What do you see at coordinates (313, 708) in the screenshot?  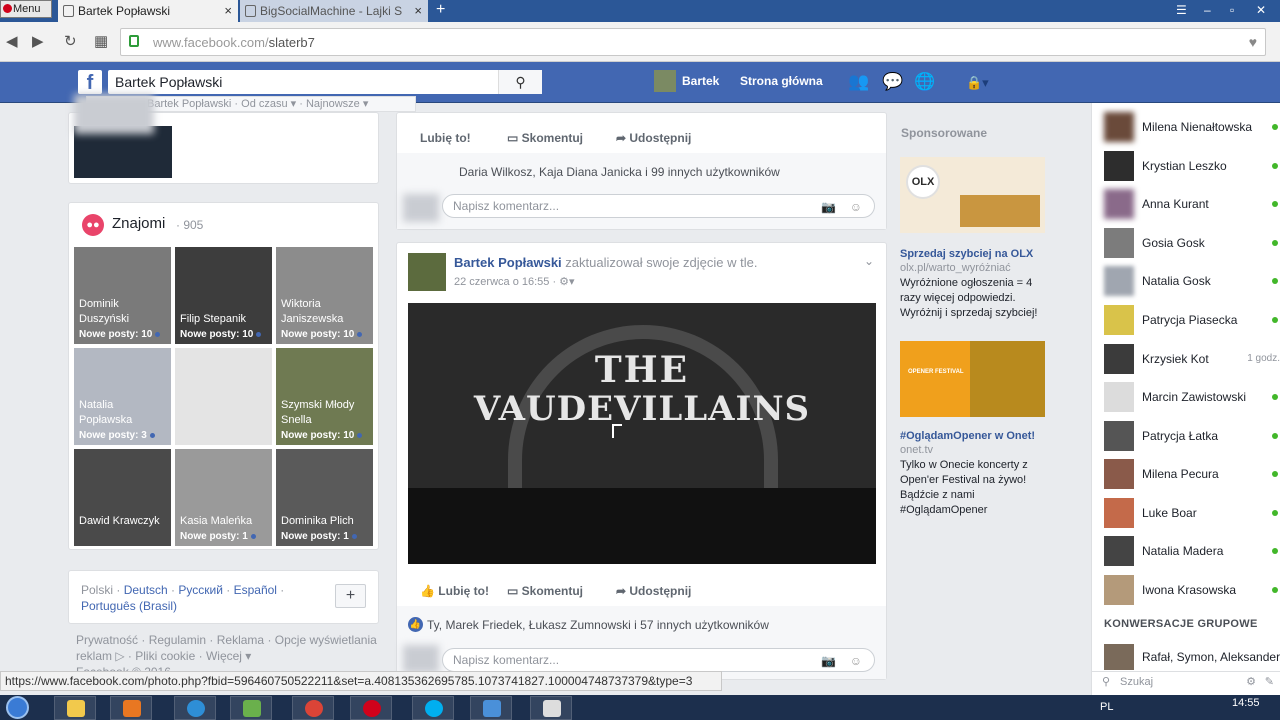 I see `taskbar-chrome` at bounding box center [313, 708].